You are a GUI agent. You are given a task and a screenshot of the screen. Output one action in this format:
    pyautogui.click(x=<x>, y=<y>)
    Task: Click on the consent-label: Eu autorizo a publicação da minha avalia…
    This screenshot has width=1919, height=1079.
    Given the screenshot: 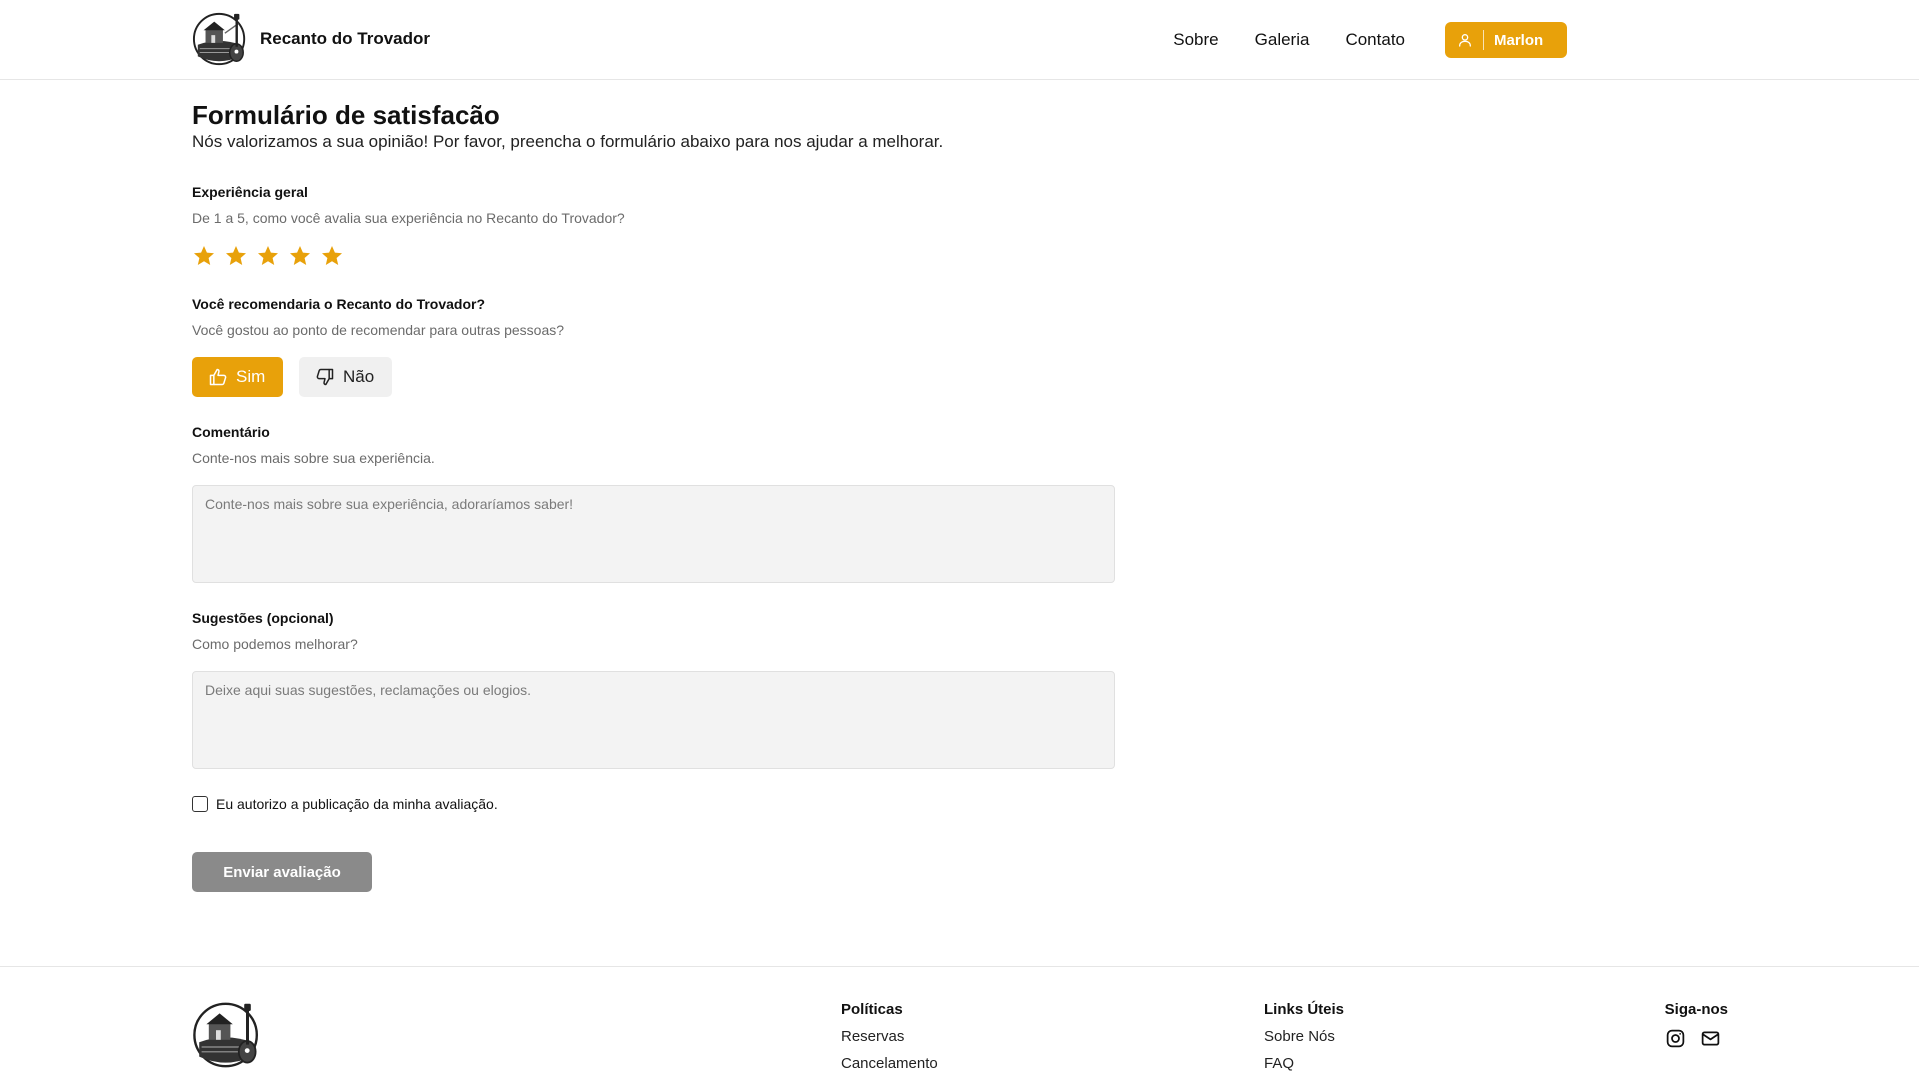 What is the action you would take?
    pyautogui.click(x=357, y=804)
    